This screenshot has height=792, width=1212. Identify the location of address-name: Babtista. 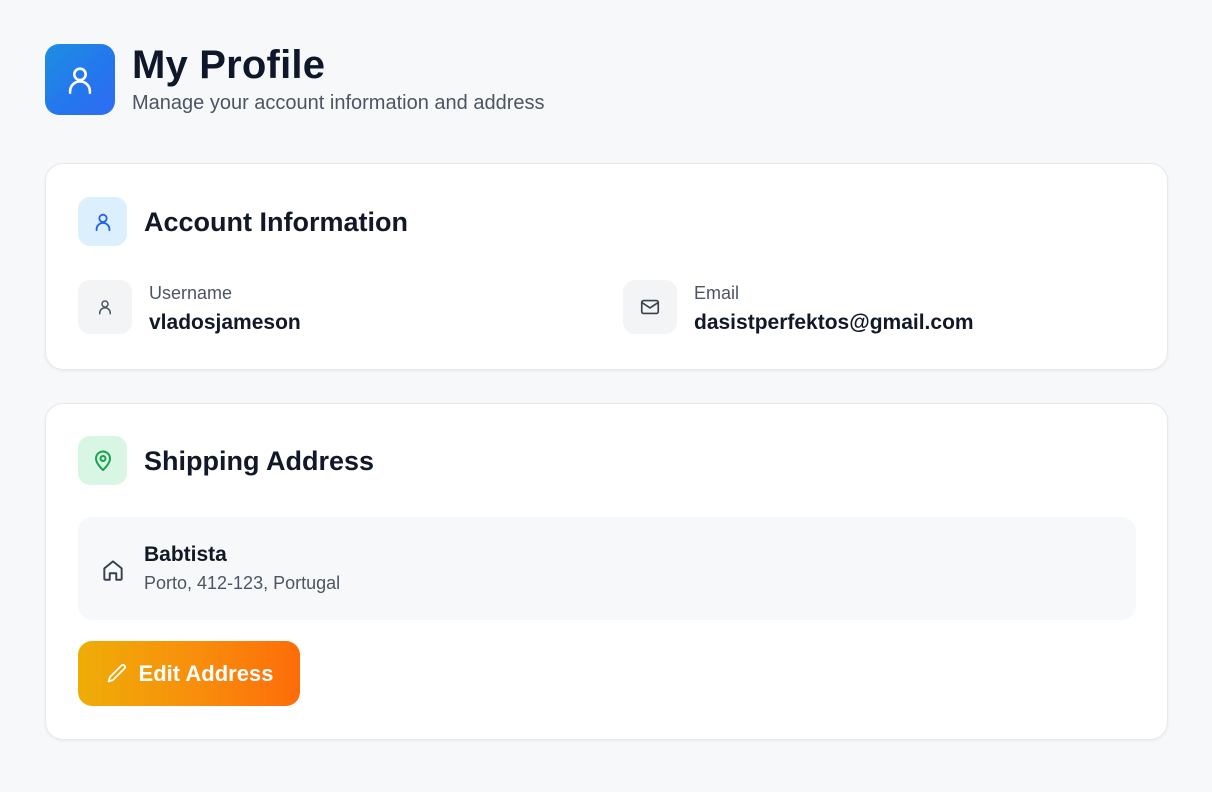
(185, 554).